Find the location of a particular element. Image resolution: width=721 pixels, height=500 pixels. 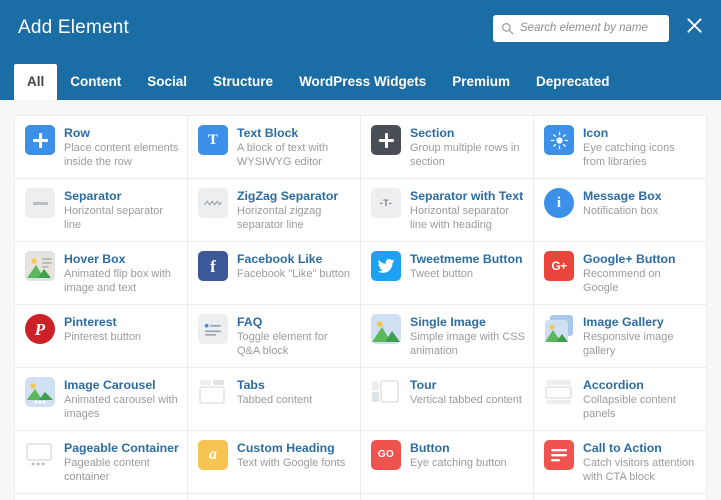

faq-list-icon is located at coordinates (213, 329).